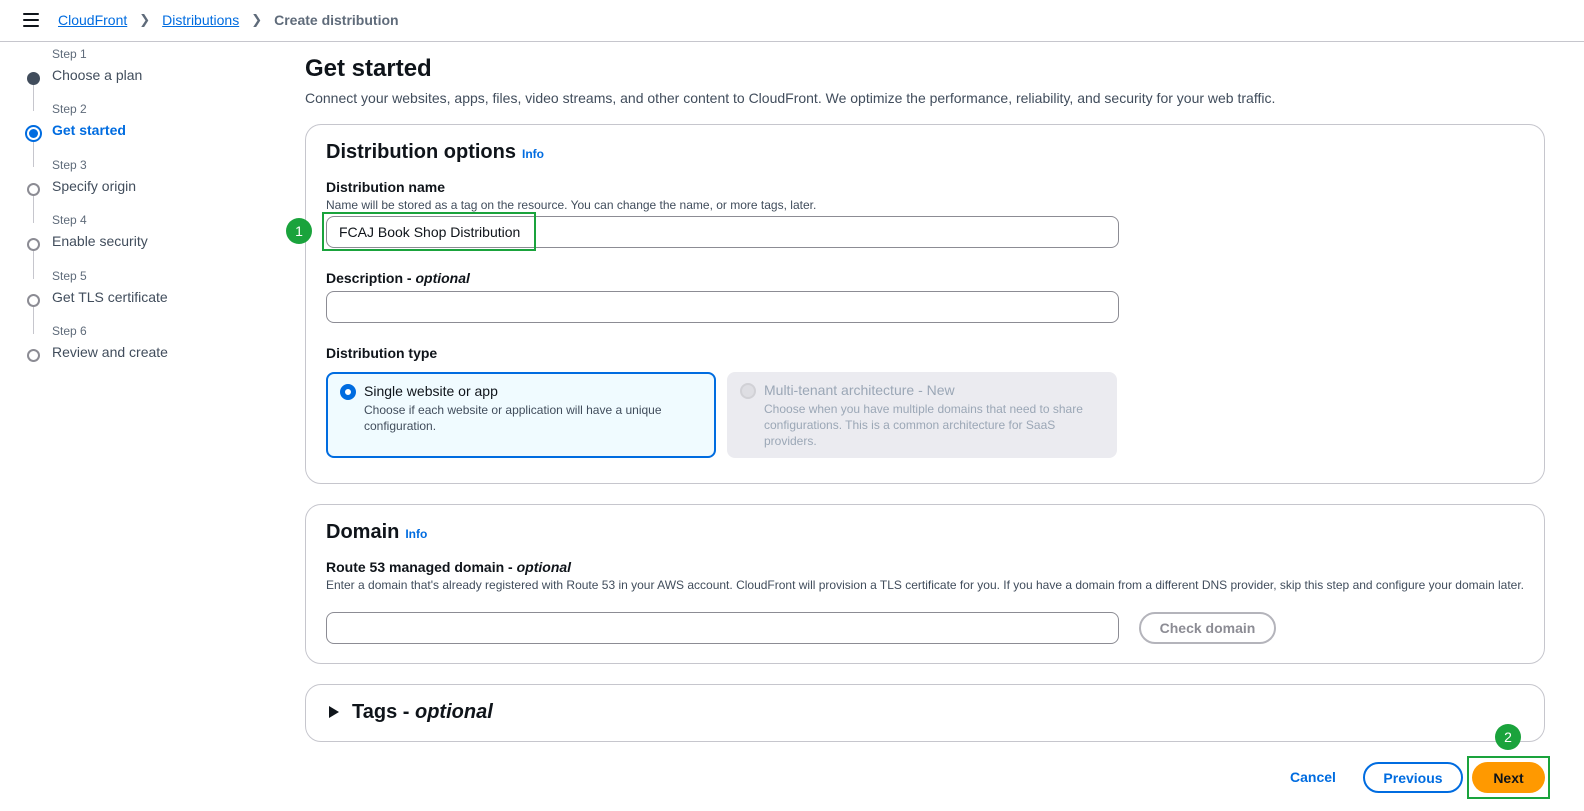  What do you see at coordinates (722, 307) in the screenshot?
I see `description-input` at bounding box center [722, 307].